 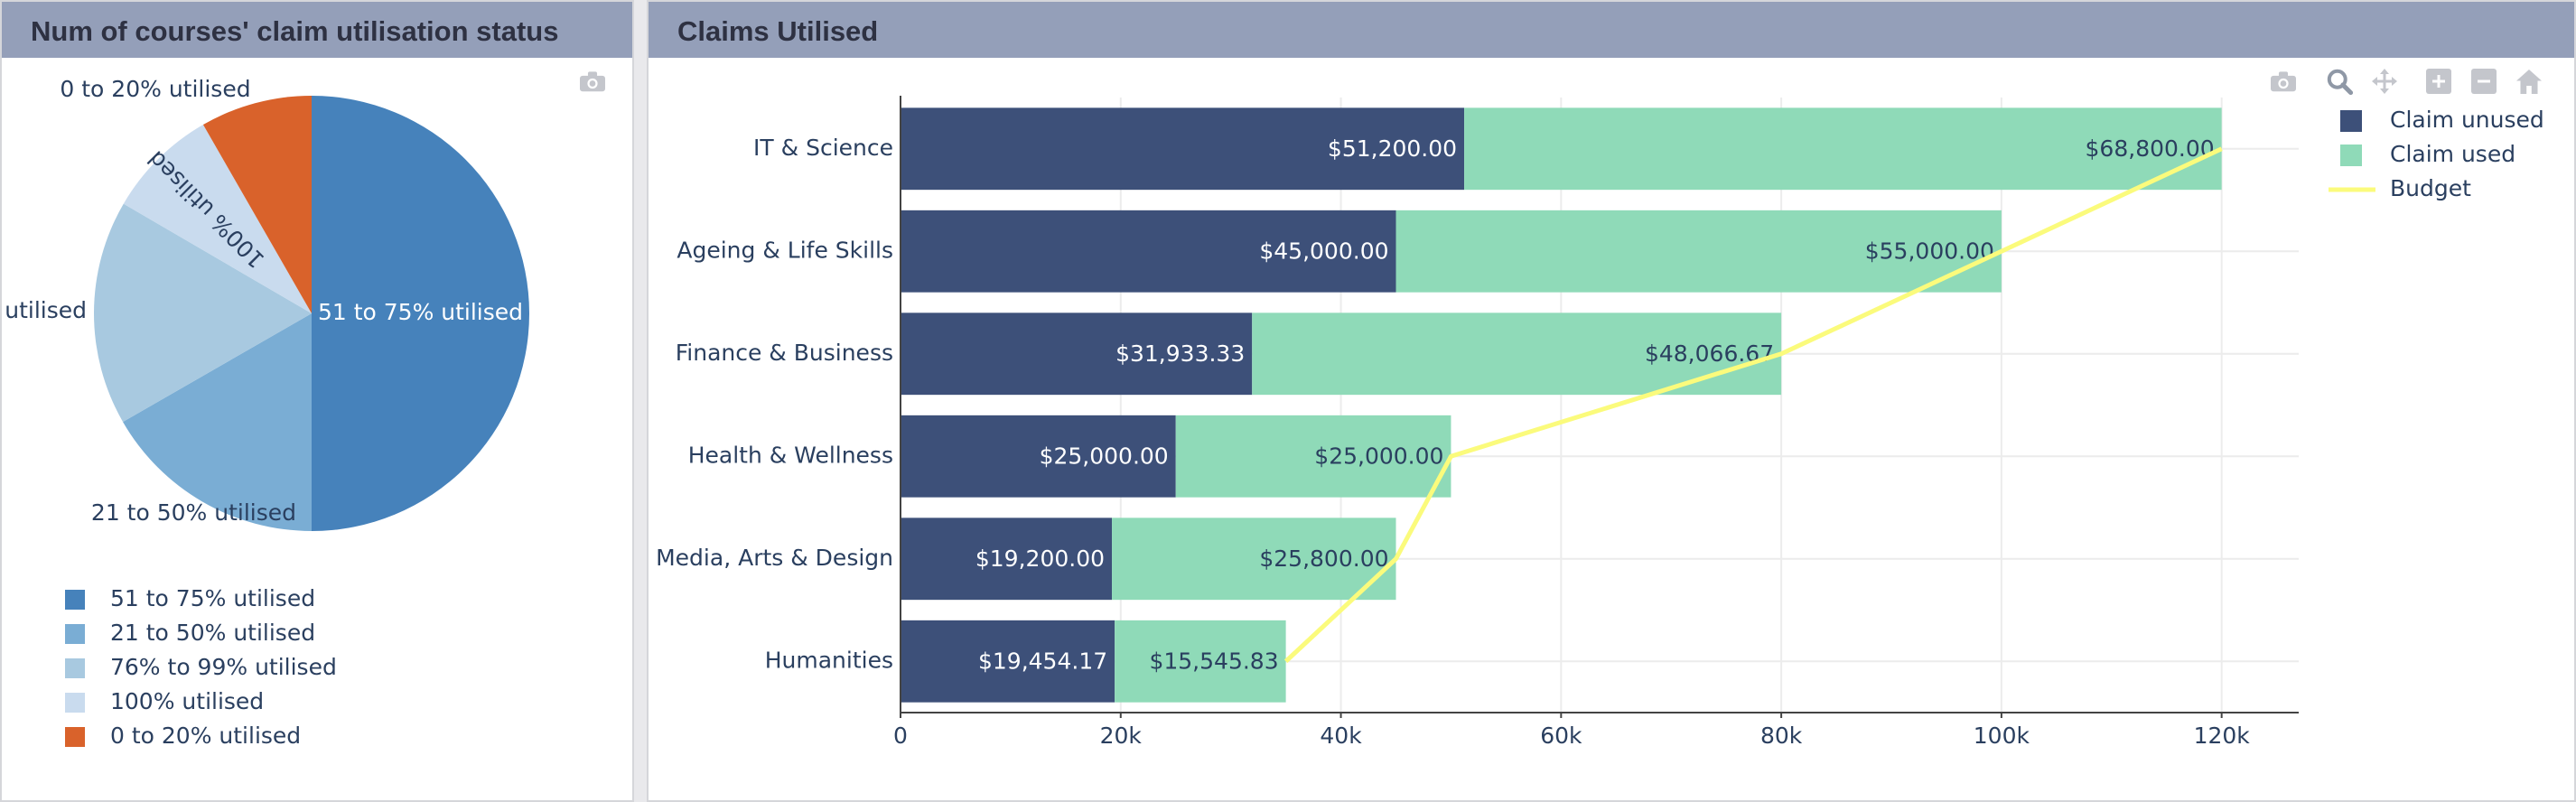 What do you see at coordinates (784, 353) in the screenshot?
I see `y-tick-label: Finance & Business` at bounding box center [784, 353].